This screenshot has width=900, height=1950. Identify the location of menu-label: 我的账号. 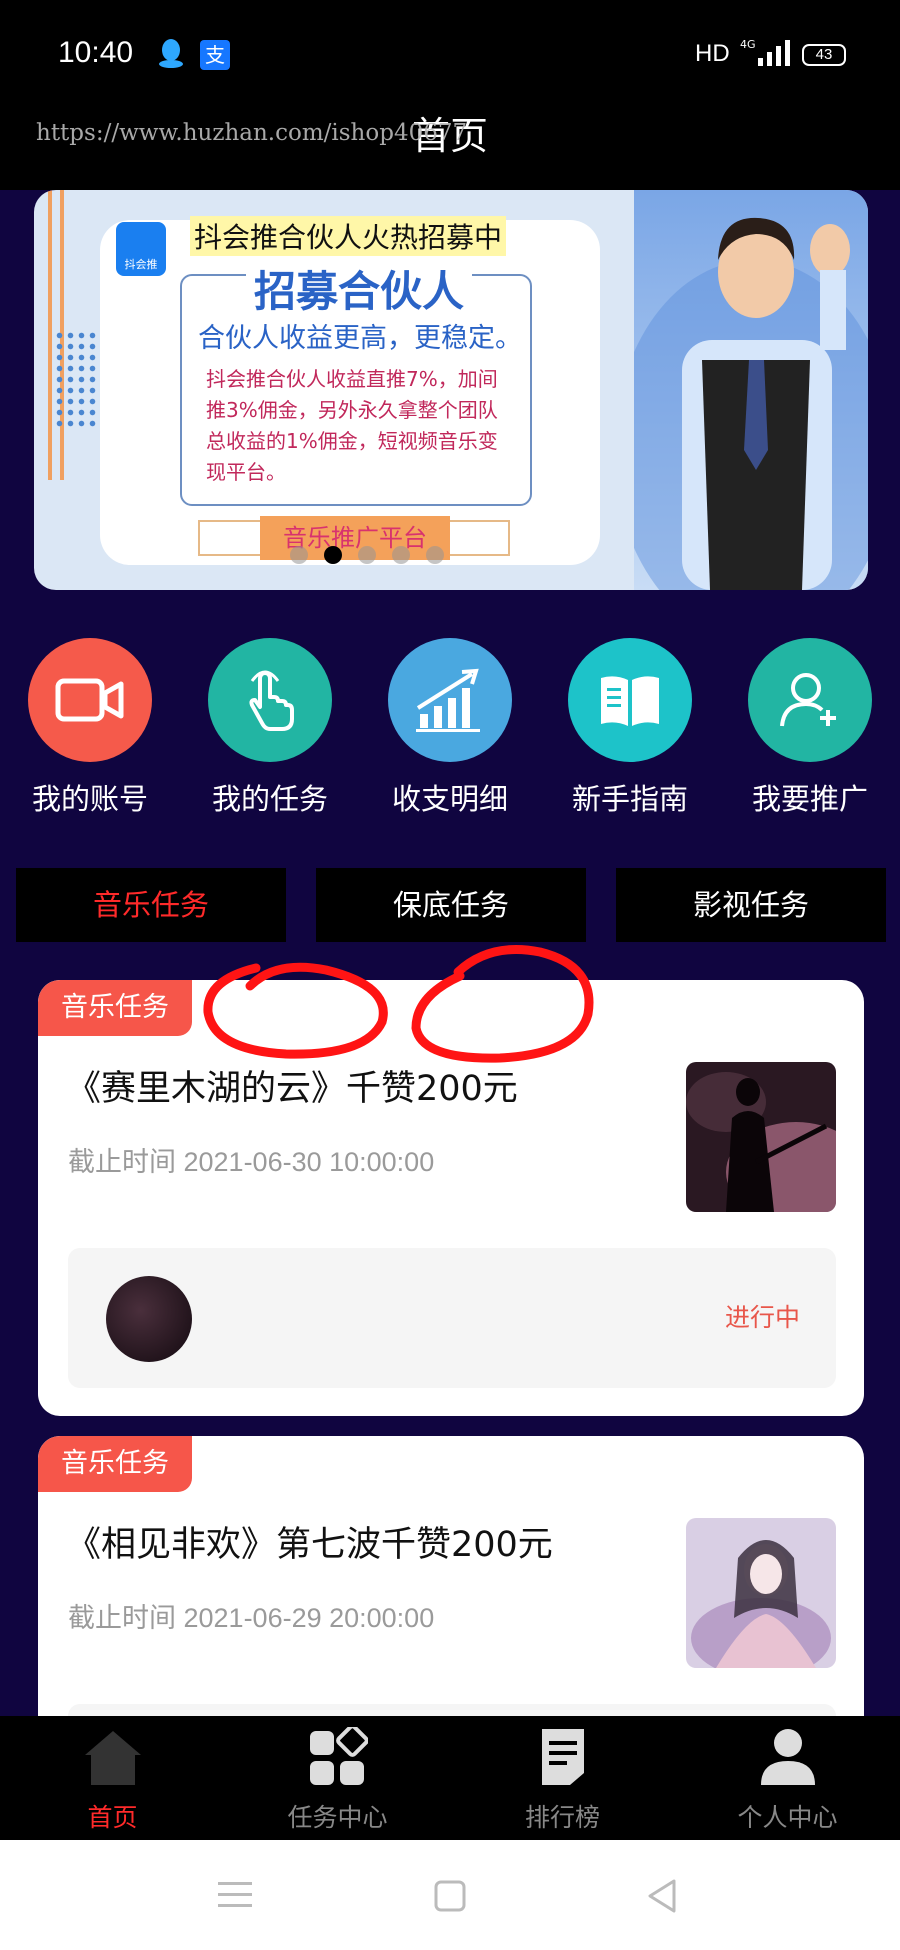
(89, 799).